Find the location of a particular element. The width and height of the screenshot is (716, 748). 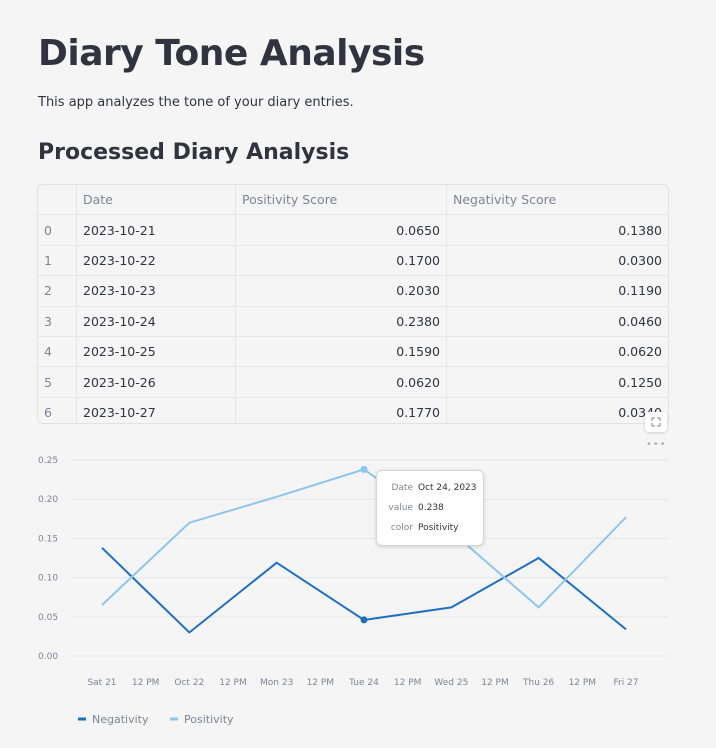

row-index: 0 is located at coordinates (57, 230).